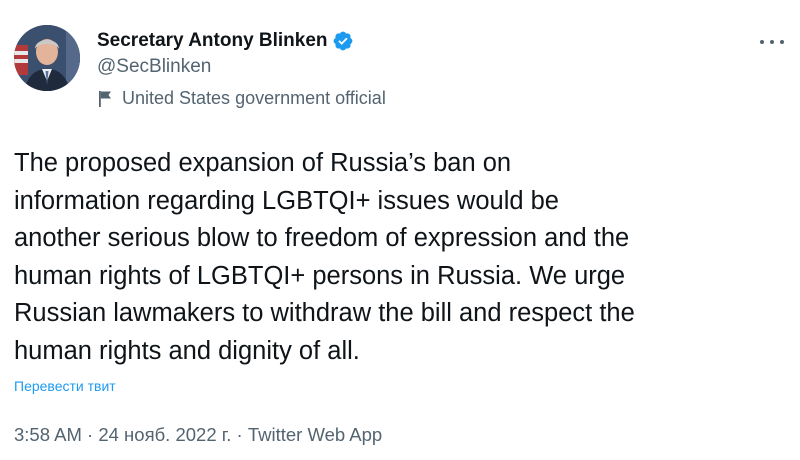 The image size is (800, 460). What do you see at coordinates (254, 98) in the screenshot?
I see `government-label-text: United States government official` at bounding box center [254, 98].